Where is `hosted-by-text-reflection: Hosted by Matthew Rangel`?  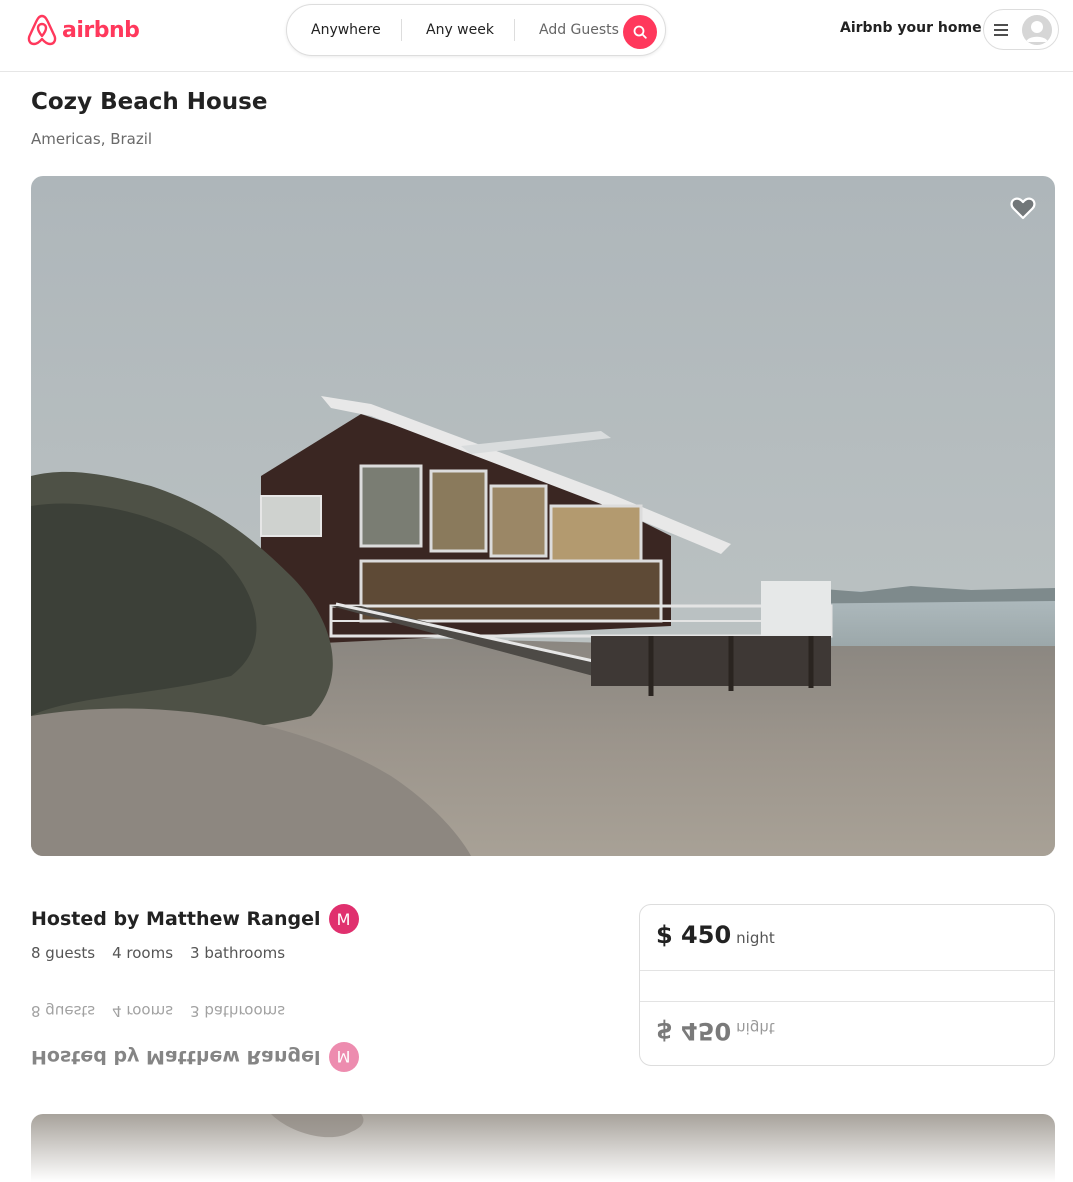 hosted-by-text-reflection: Hosted by Matthew Rangel is located at coordinates (176, 1057).